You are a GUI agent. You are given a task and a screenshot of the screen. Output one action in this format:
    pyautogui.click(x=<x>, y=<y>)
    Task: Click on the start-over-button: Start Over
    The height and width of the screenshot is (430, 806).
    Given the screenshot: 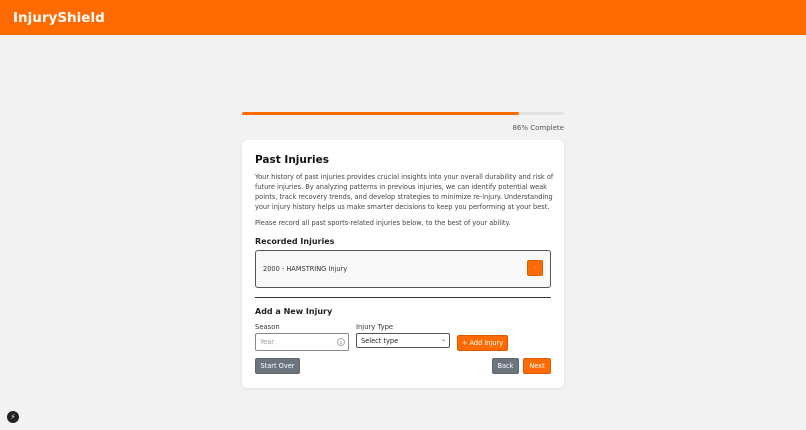 What is the action you would take?
    pyautogui.click(x=277, y=366)
    